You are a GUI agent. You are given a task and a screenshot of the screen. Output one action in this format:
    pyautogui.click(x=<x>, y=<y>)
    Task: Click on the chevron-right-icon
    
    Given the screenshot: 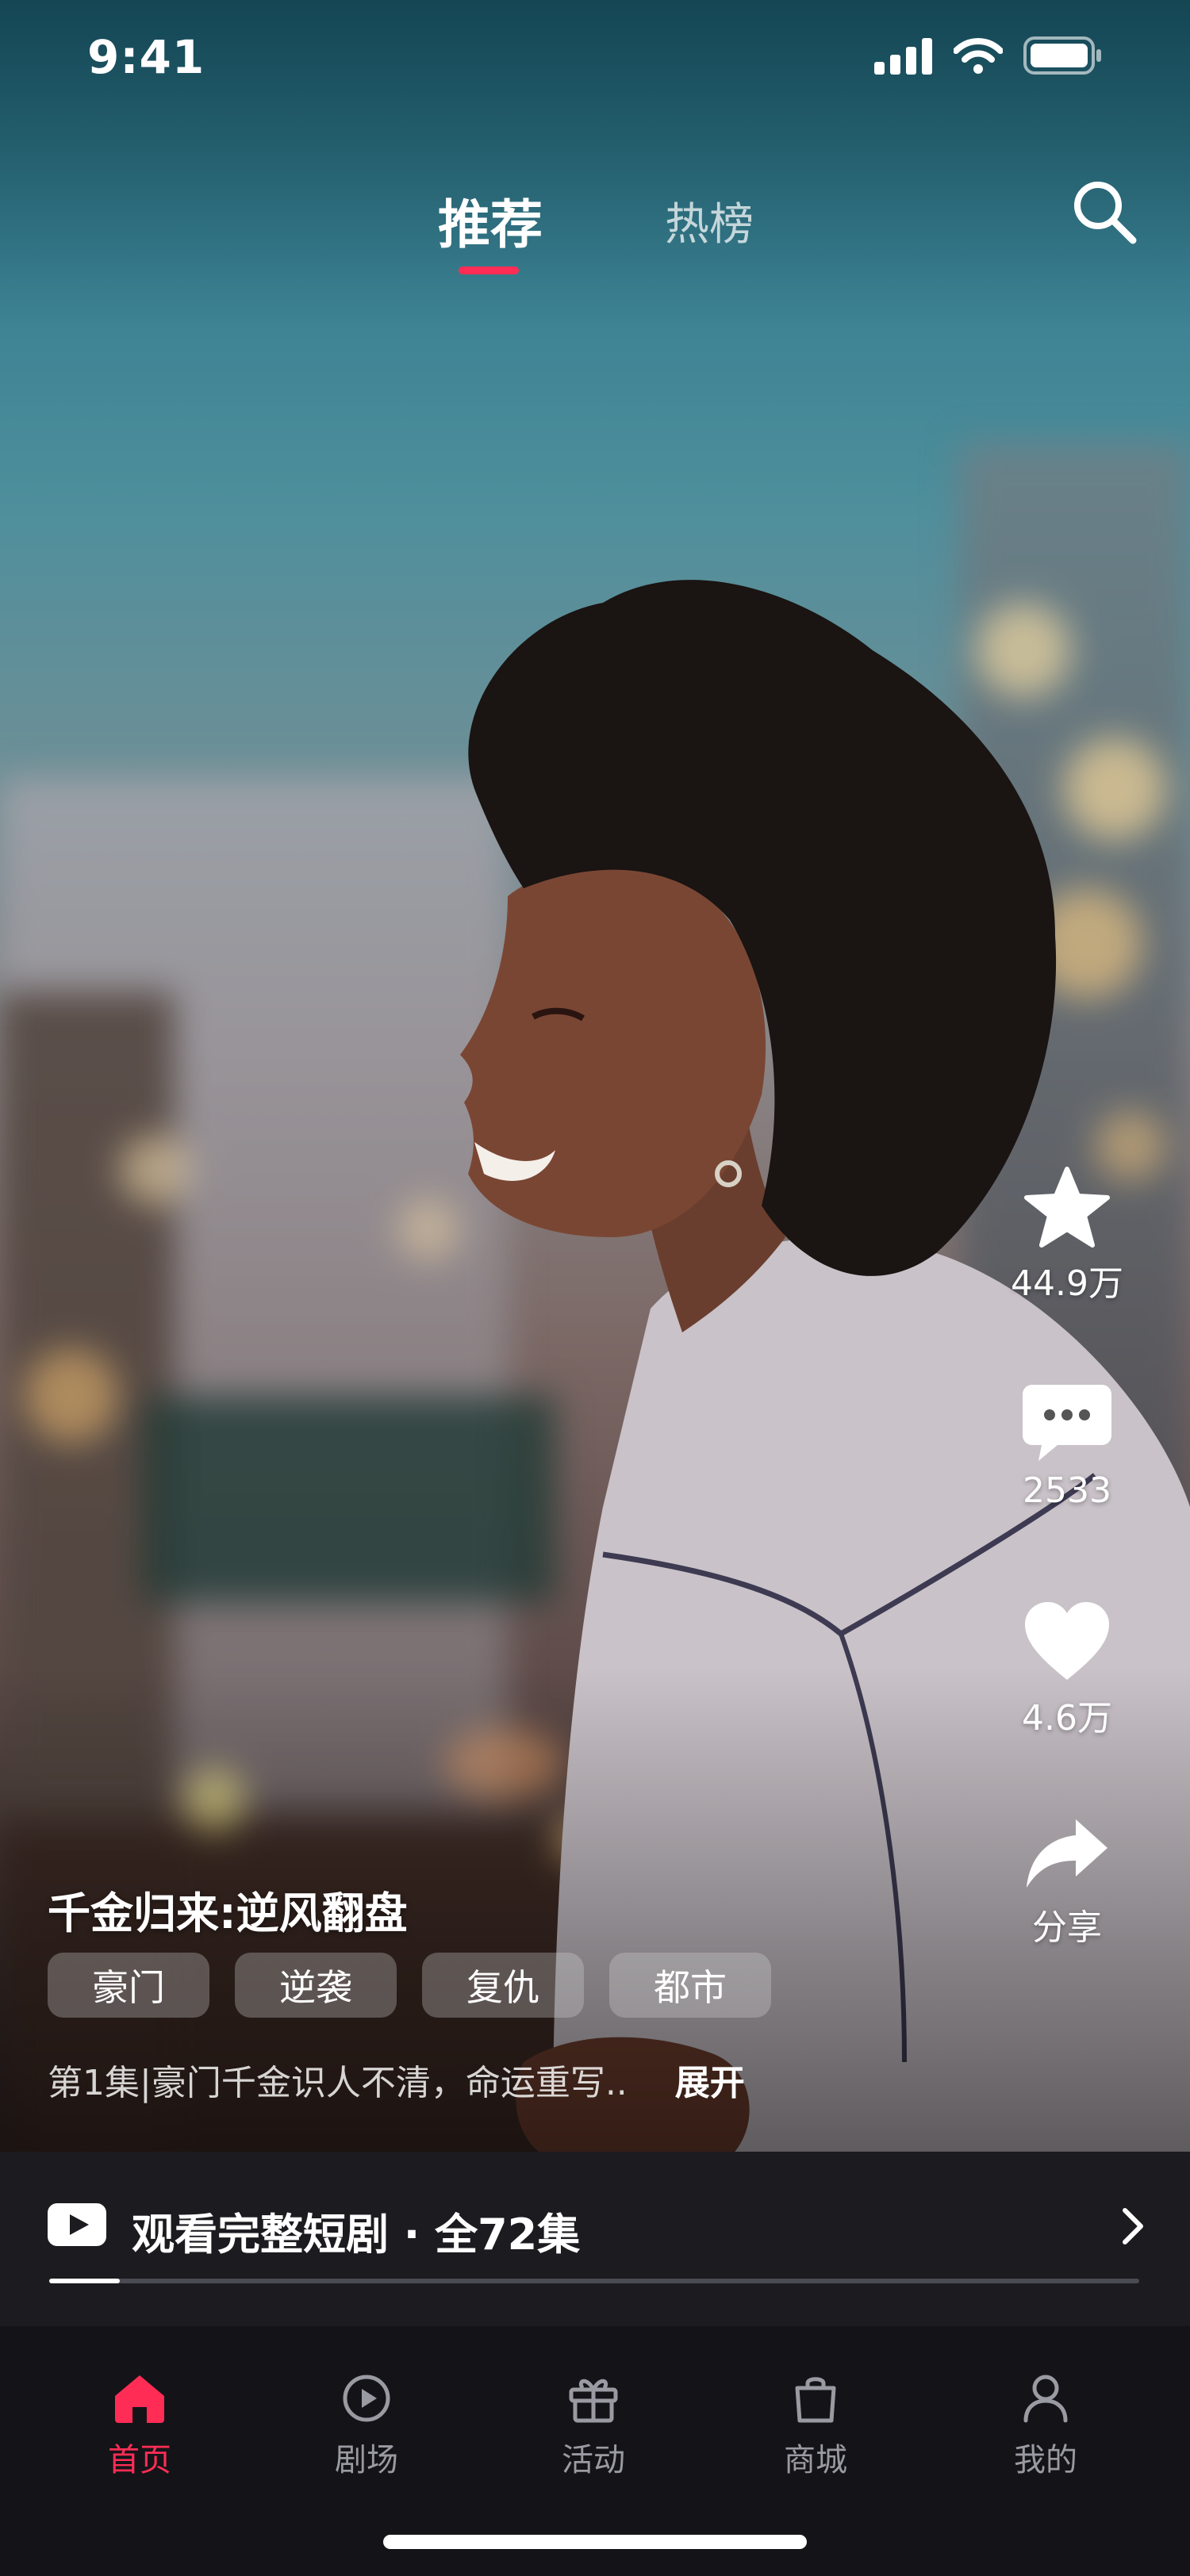 What is the action you would take?
    pyautogui.click(x=1133, y=2226)
    